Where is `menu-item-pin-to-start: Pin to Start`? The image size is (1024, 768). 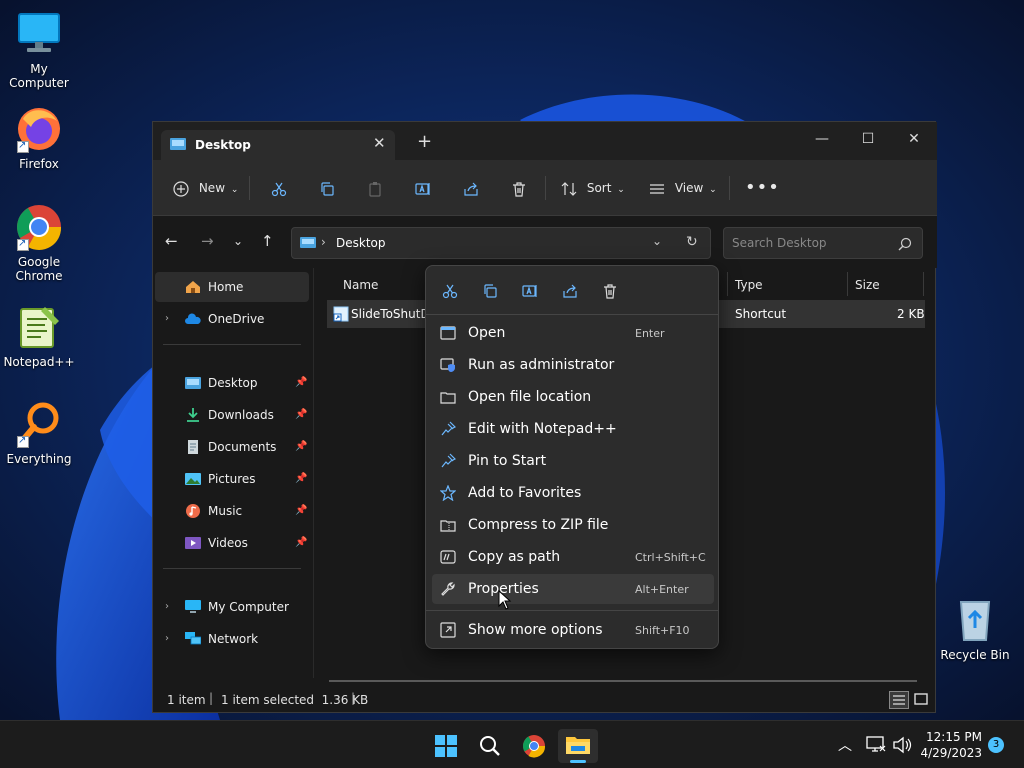
menu-item-pin-to-start: Pin to Start is located at coordinates (573, 461).